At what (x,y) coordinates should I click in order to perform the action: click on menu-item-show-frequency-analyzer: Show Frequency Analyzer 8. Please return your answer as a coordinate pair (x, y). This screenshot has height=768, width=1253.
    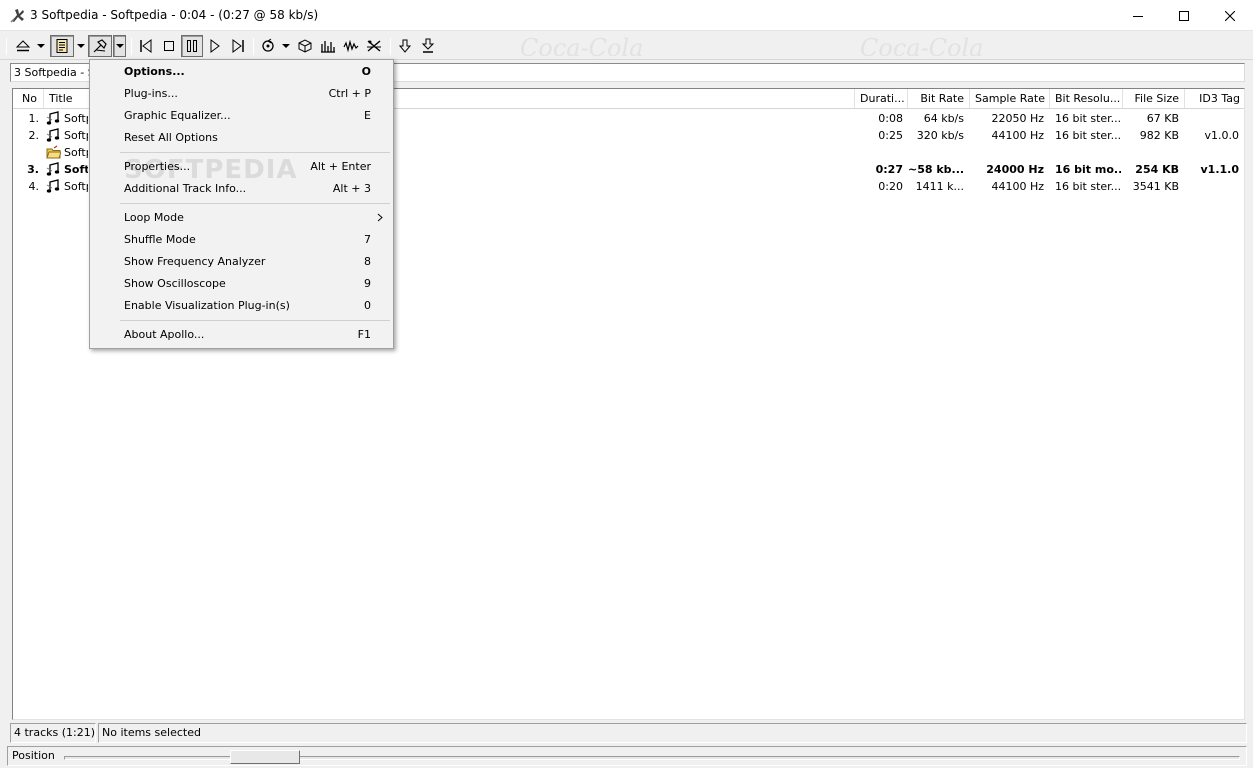
    Looking at the image, I should click on (241, 262).